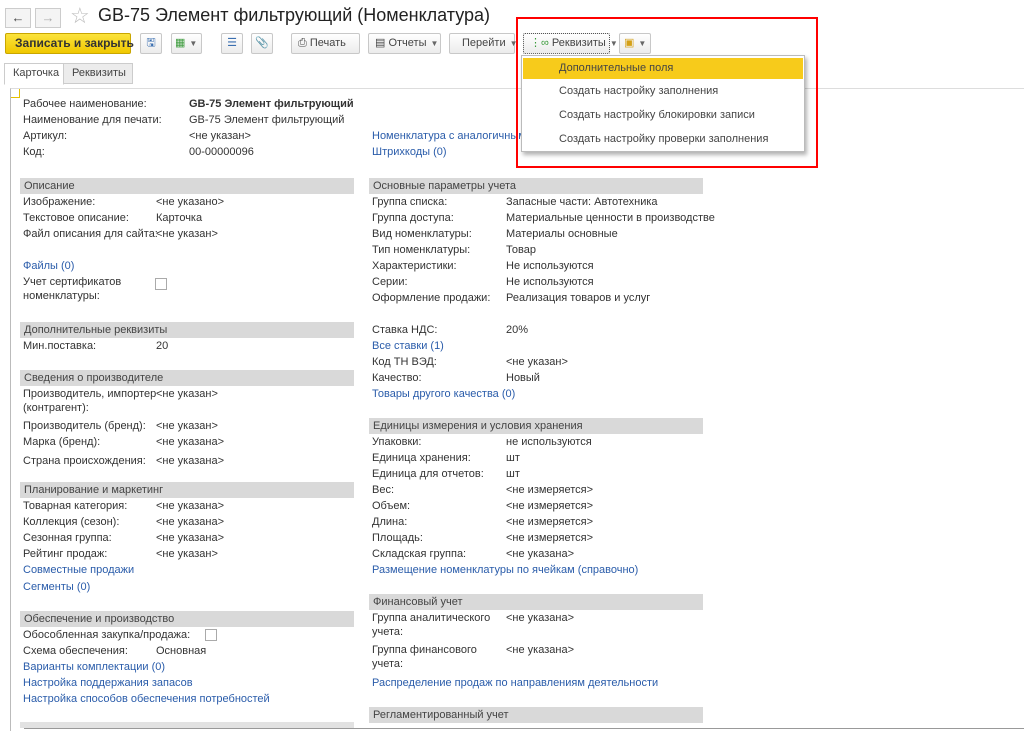  I want to click on sale-value: Реализация товаров и услуг, so click(578, 298).